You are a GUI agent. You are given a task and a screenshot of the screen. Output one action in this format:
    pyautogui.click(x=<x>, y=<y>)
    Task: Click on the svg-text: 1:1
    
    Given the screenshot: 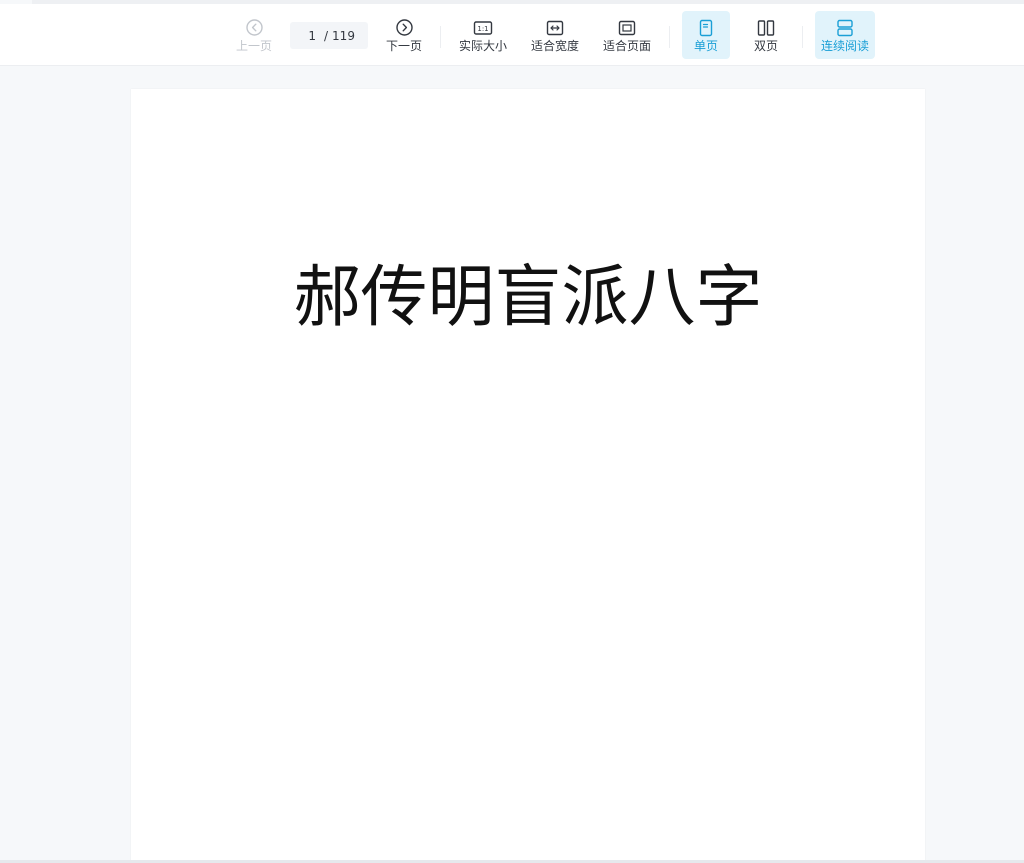 What is the action you would take?
    pyautogui.click(x=482, y=29)
    